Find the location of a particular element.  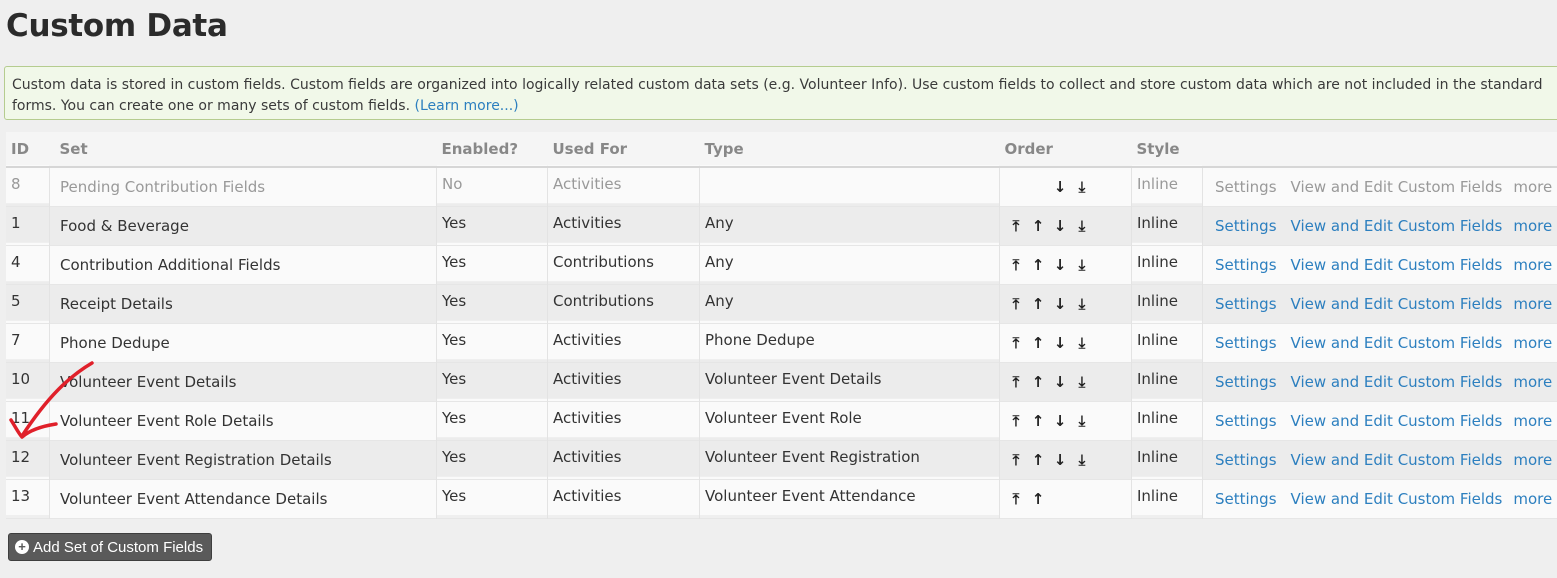

cell-id: 5 is located at coordinates (28, 301).